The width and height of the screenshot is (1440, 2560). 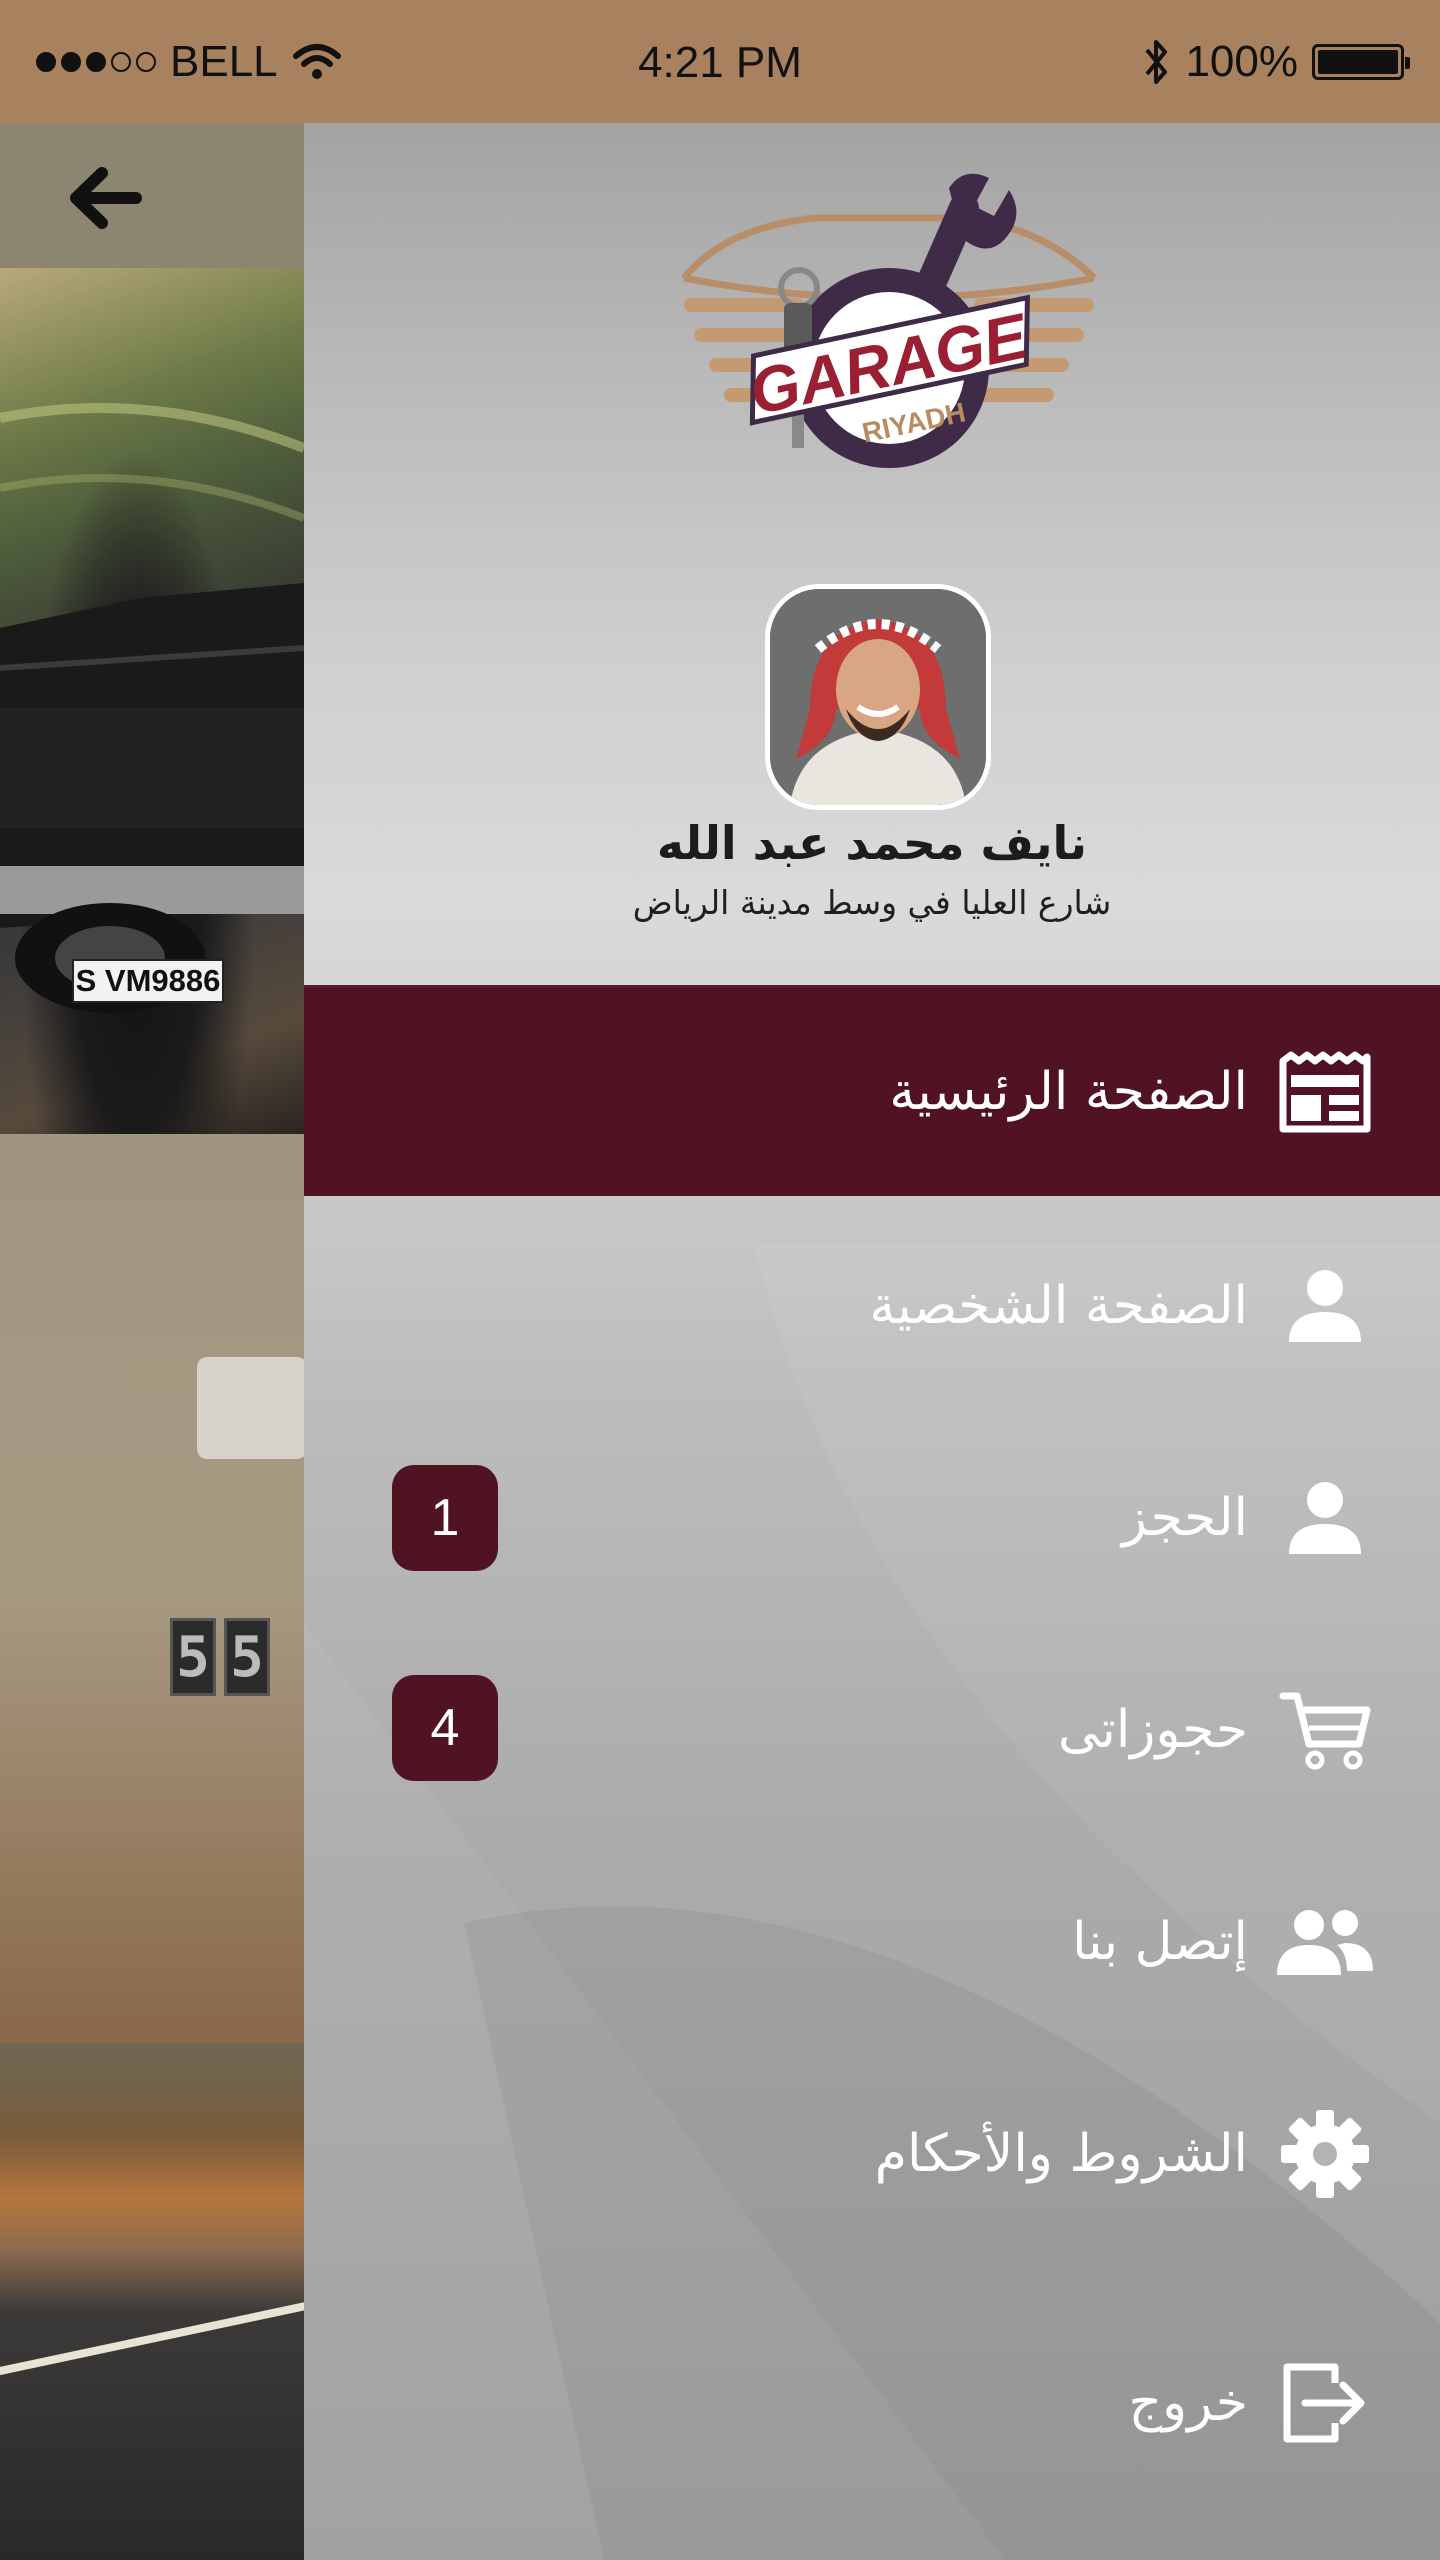 What do you see at coordinates (872, 1730) in the screenshot?
I see `menu-item-my-bookings: حجوزاتى 4` at bounding box center [872, 1730].